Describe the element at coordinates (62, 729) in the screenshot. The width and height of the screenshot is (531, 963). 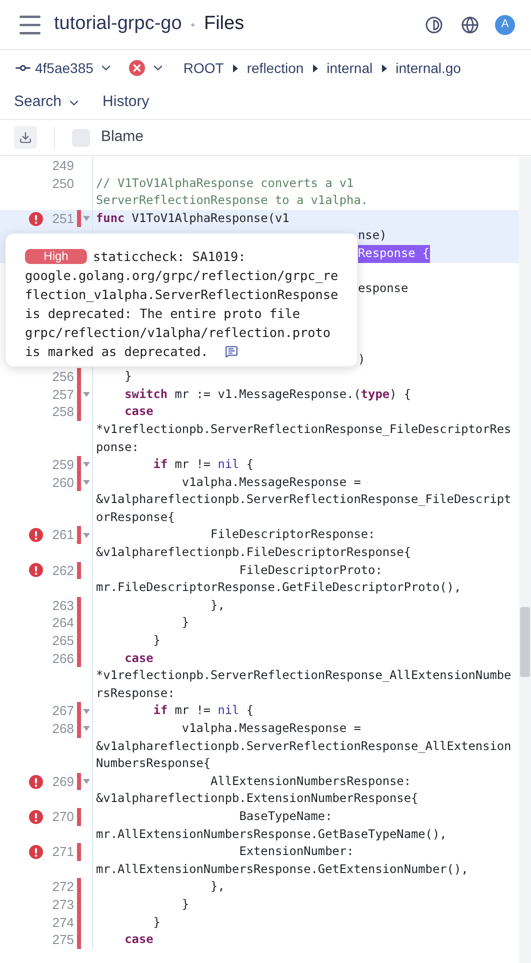
I see `line-number: 268` at that location.